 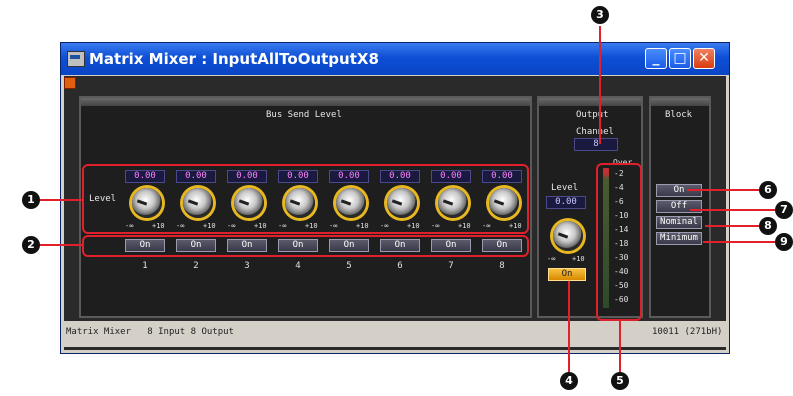 I want to click on title-bar: Matrix Mixer : InputAllToOutputX8 _ □ ✕, so click(x=395, y=59).